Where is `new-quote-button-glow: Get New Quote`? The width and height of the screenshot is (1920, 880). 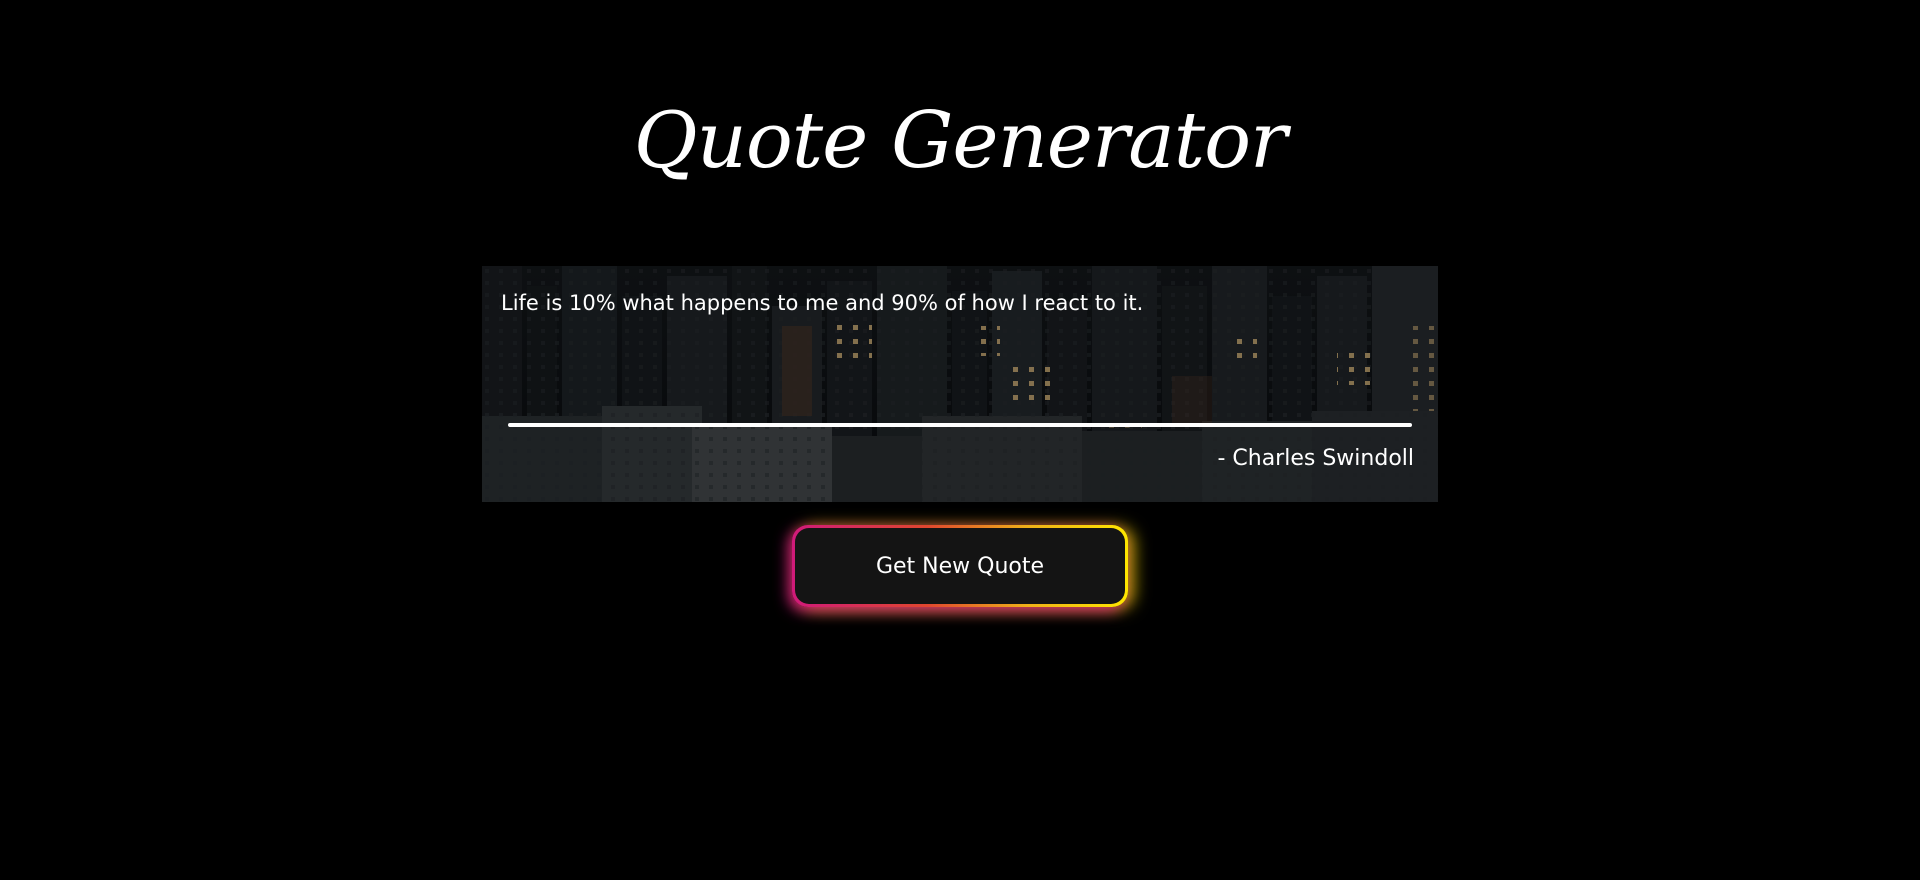 new-quote-button-glow: Get New Quote is located at coordinates (960, 566).